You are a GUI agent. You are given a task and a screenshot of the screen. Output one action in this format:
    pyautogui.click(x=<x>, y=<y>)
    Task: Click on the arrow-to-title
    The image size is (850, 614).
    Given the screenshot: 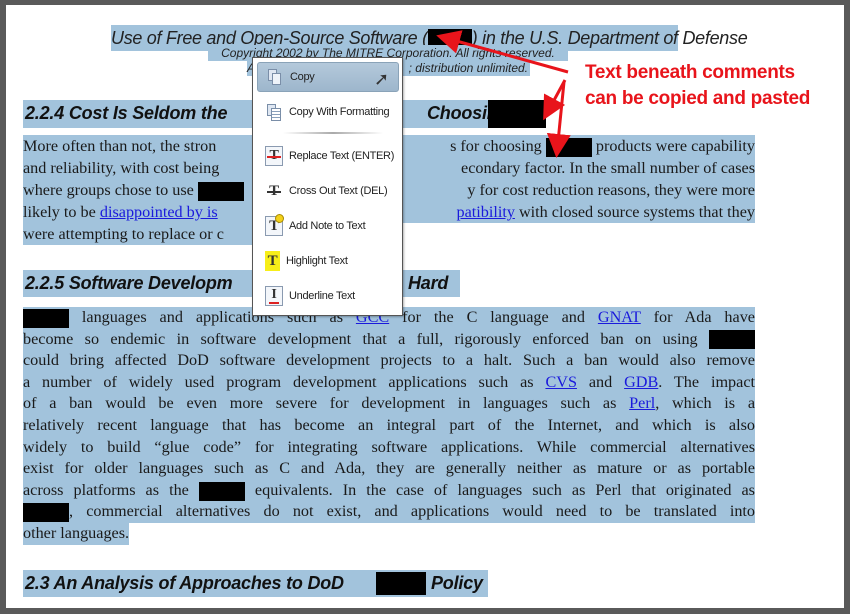 What is the action you would take?
    pyautogui.click(x=502, y=52)
    